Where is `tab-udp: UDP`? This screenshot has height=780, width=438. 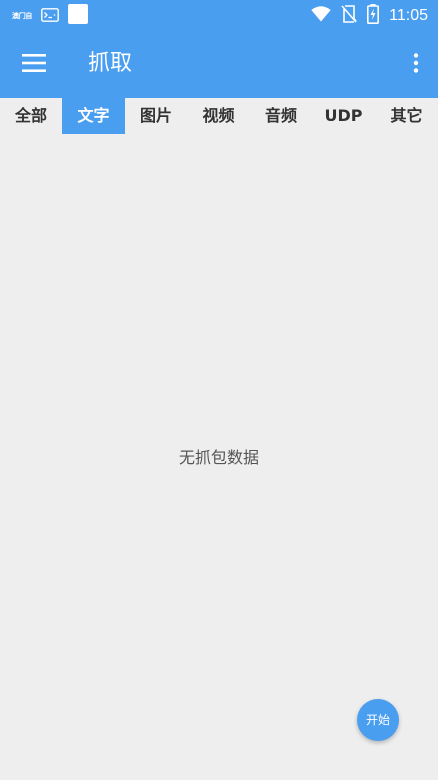
tab-udp: UDP is located at coordinates (343, 116).